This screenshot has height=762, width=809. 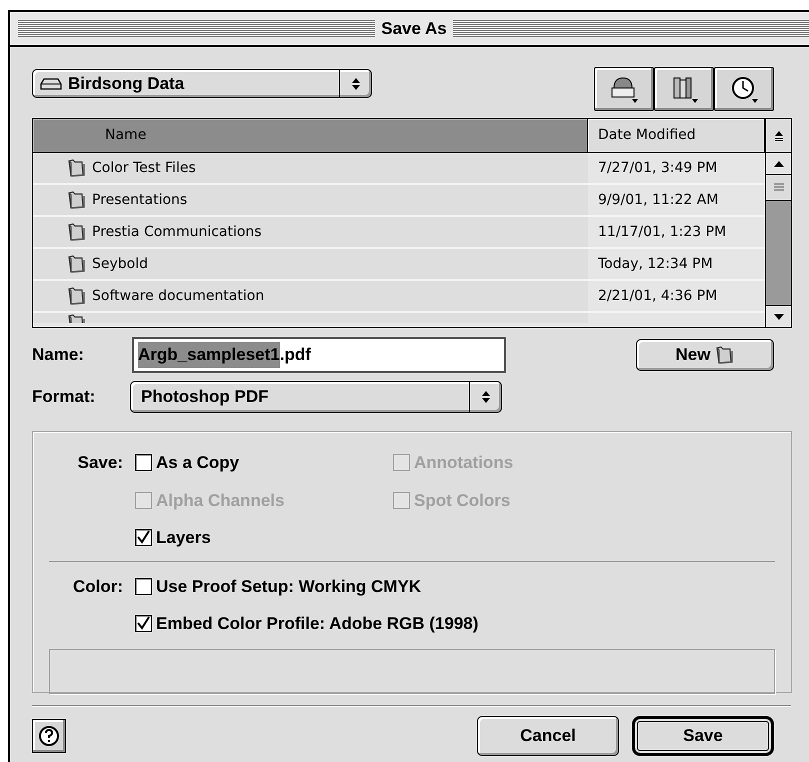 What do you see at coordinates (140, 200) in the screenshot?
I see `file-name: Presentations` at bounding box center [140, 200].